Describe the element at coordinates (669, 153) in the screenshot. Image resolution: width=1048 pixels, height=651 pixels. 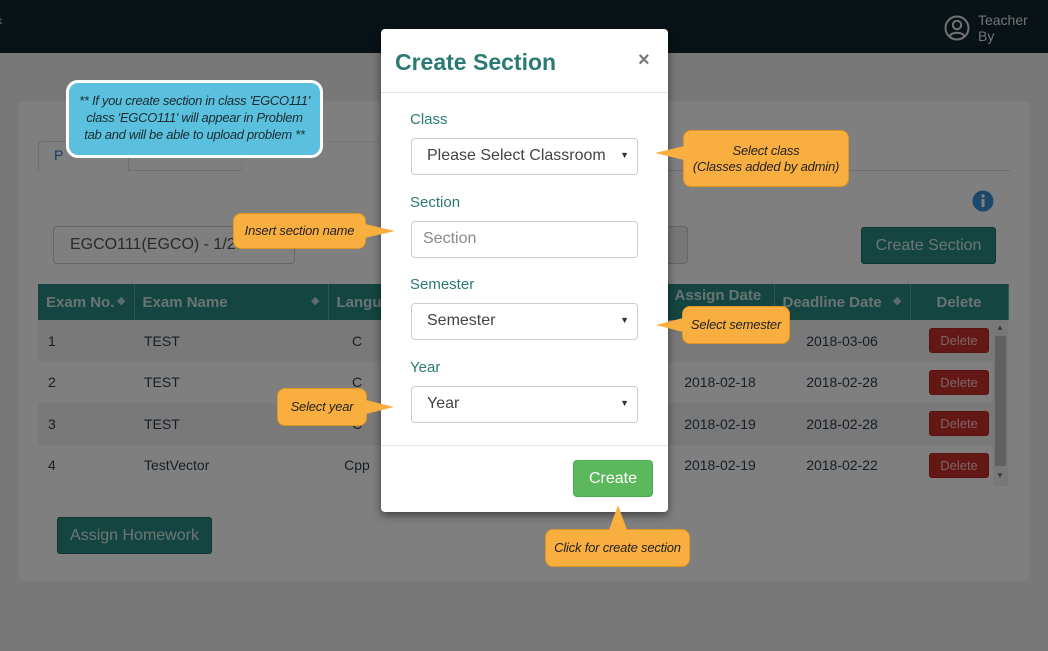
I see `select-class-pointer` at that location.